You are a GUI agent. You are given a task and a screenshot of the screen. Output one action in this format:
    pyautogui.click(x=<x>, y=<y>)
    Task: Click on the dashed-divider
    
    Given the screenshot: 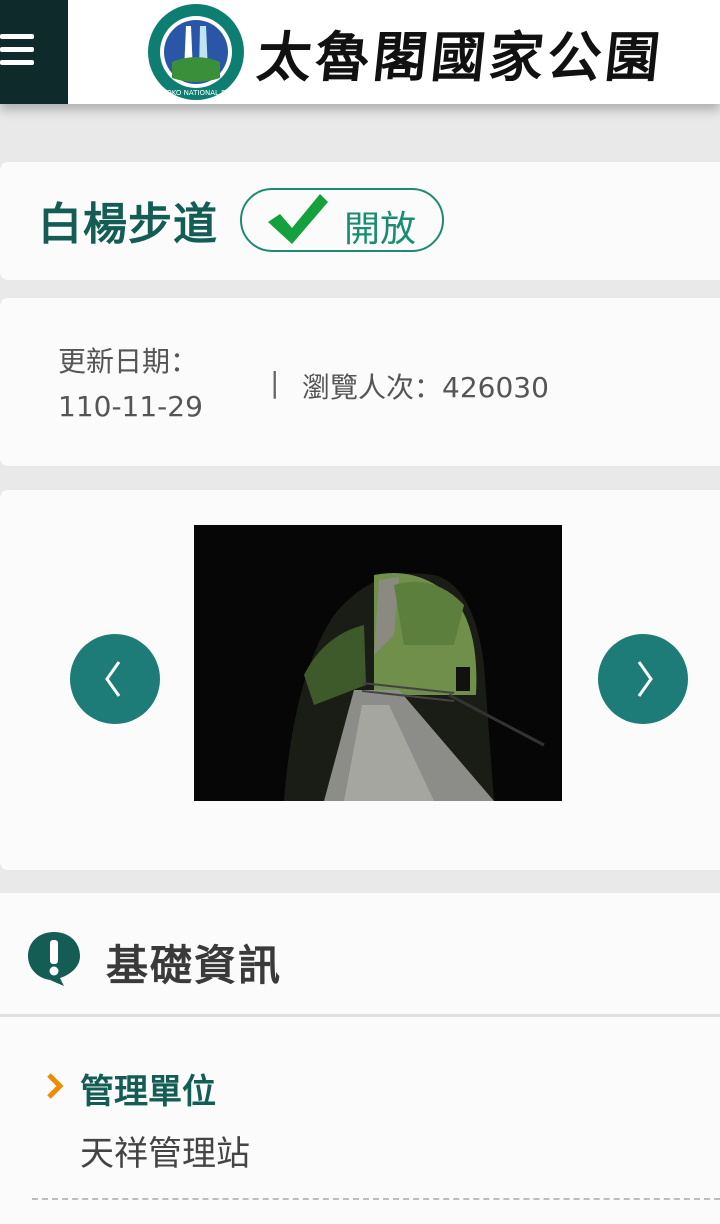 What is the action you would take?
    pyautogui.click(x=376, y=1199)
    